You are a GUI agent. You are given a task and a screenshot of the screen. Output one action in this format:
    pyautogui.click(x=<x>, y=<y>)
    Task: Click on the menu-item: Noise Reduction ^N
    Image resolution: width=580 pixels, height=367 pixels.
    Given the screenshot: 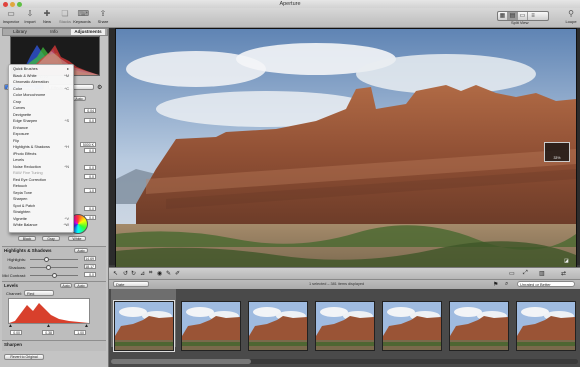 What is the action you would take?
    pyautogui.click(x=41, y=167)
    